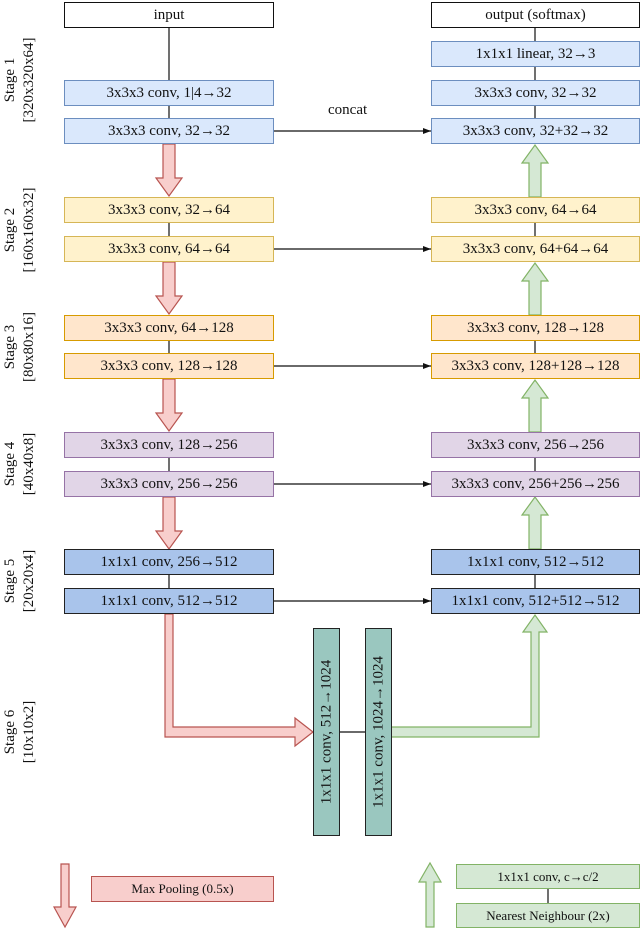 The height and width of the screenshot is (929, 640). Describe the element at coordinates (535, 601) in the screenshot. I see `decoder-stage5-conv1: 1x1x1 conv, 512+512→512` at that location.